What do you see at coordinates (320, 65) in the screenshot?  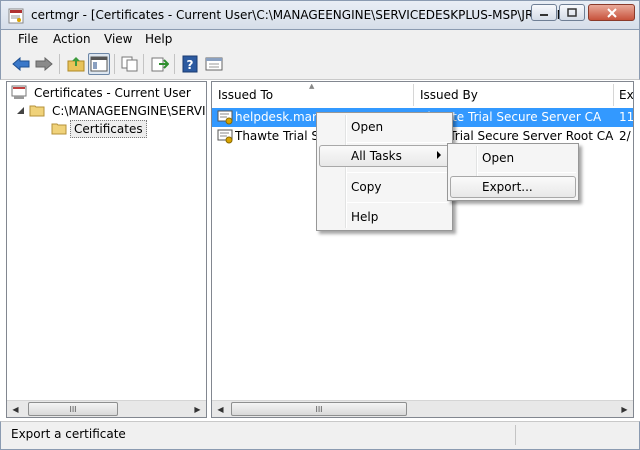 I see `toolbar: ?` at bounding box center [320, 65].